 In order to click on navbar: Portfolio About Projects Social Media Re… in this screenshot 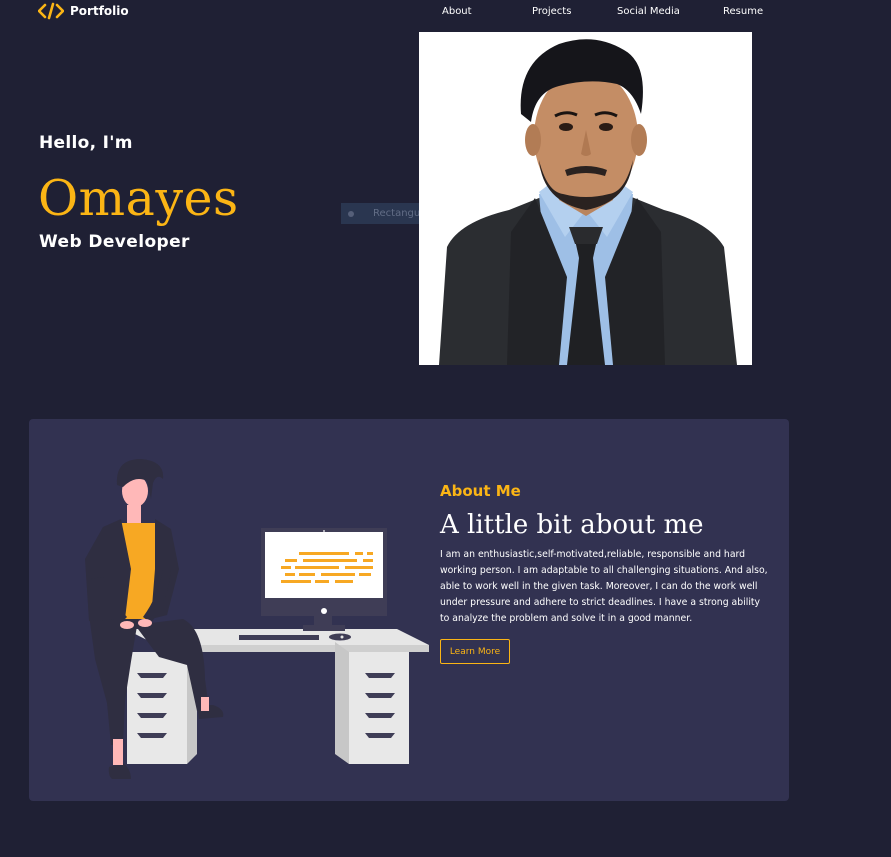, I will do `click(445, 13)`.